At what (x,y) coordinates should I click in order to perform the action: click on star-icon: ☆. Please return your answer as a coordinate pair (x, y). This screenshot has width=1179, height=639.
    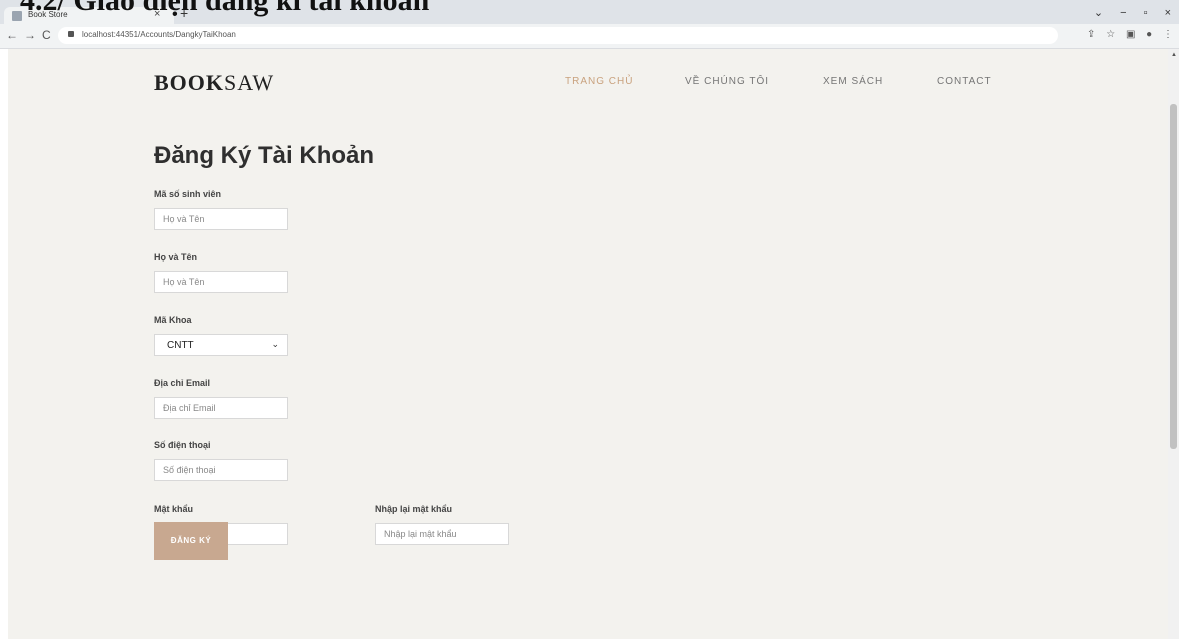
    Looking at the image, I should click on (1110, 34).